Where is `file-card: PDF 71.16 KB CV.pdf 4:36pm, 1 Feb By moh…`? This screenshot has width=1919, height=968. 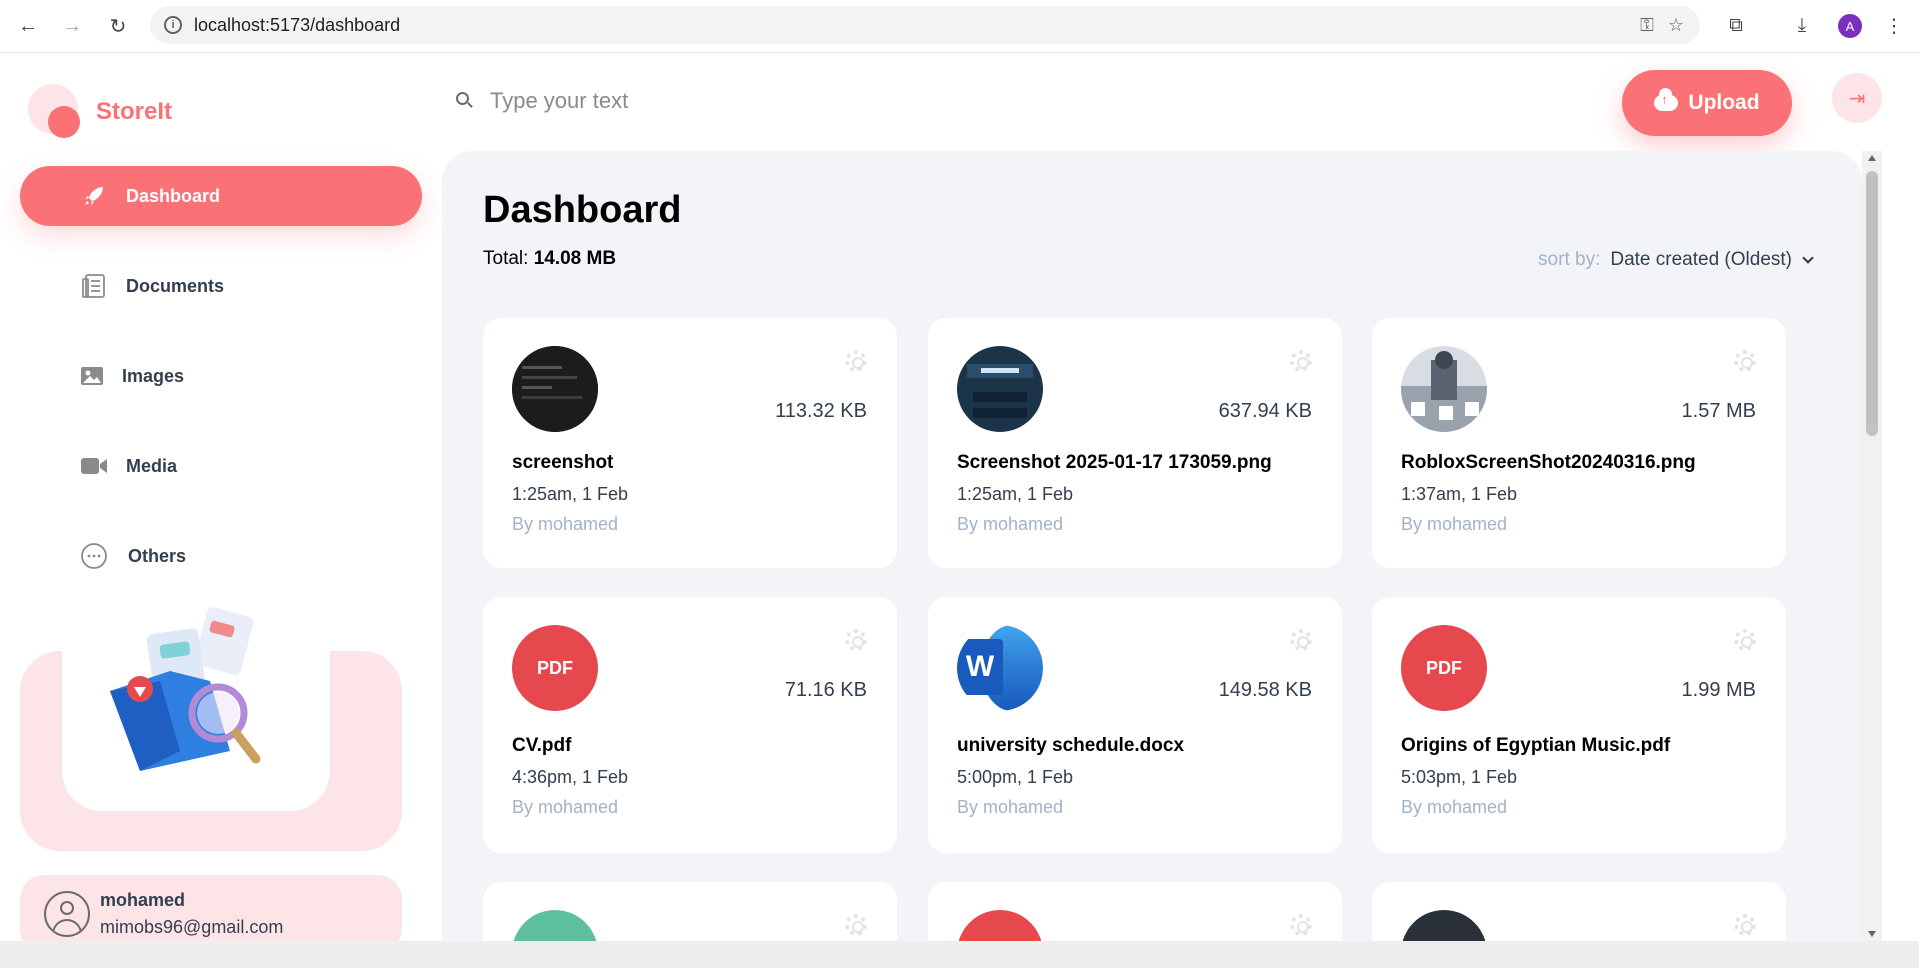
file-card: PDF 71.16 KB CV.pdf 4:36pm, 1 Feb By moh… is located at coordinates (690, 725).